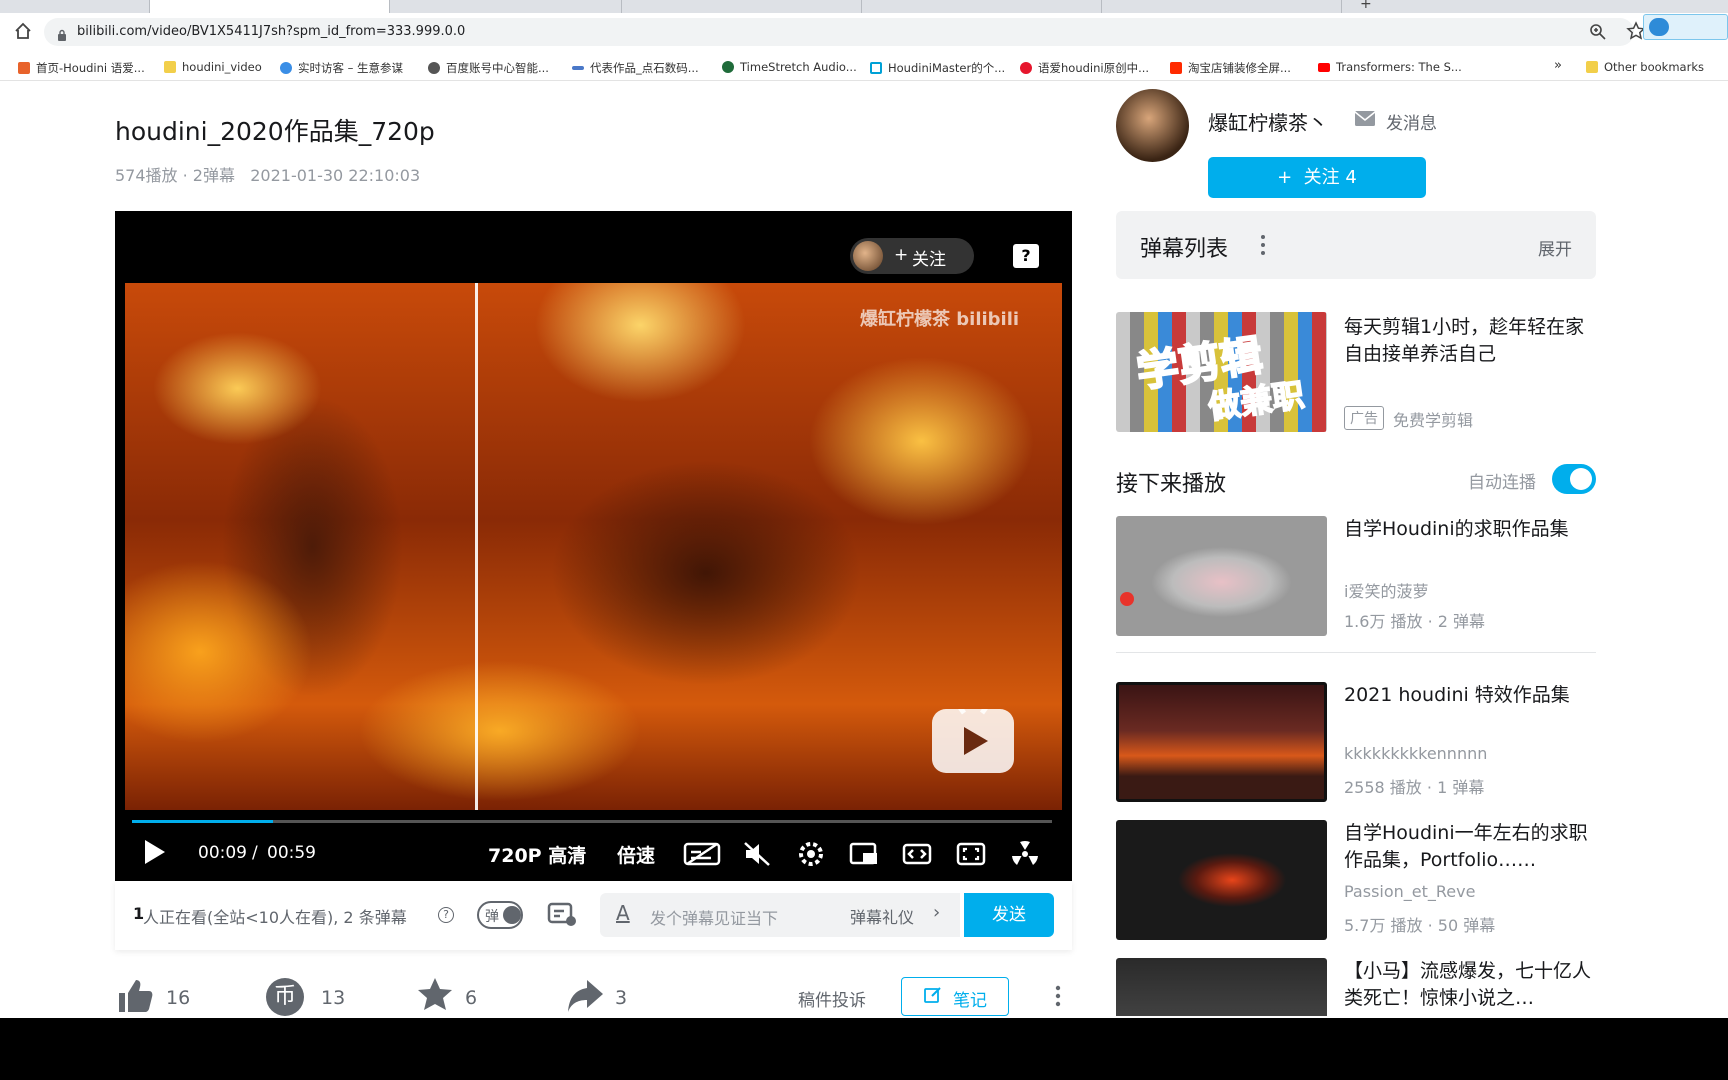 This screenshot has height=1080, width=1728. Describe the element at coordinates (1415, 753) in the screenshot. I see `video-author: kkkkkkkkkennnnn` at that location.